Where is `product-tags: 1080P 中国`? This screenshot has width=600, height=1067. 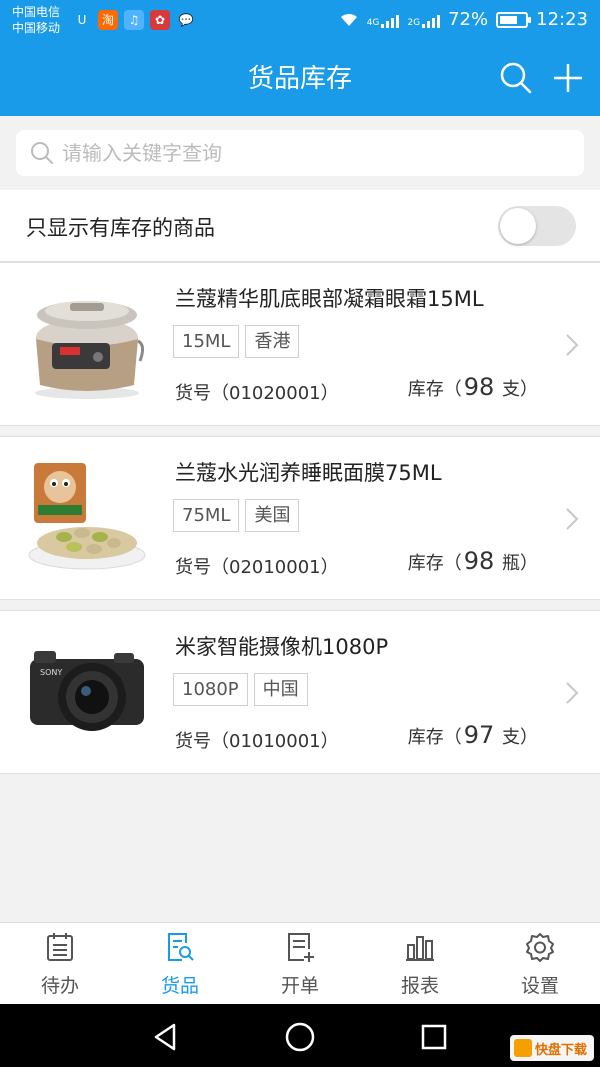 product-tags: 1080P 中国 is located at coordinates (240, 689).